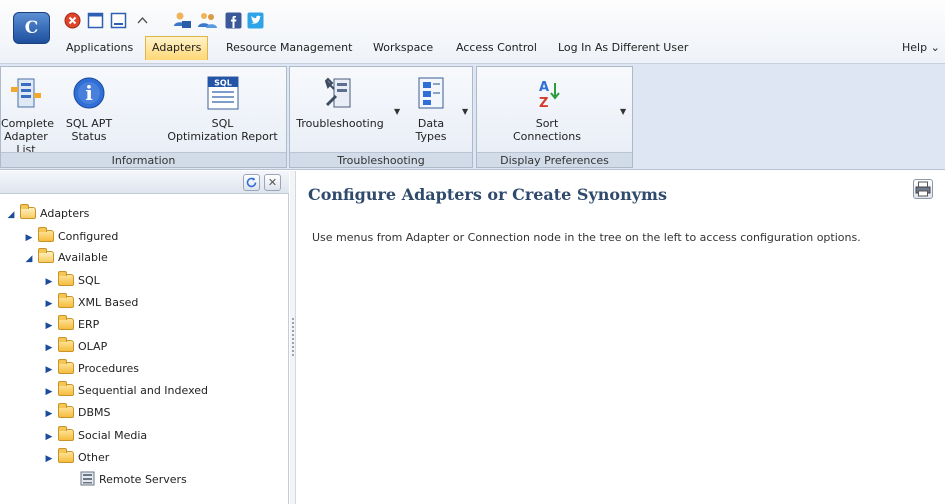  I want to click on user-sql-icon, so click(182, 20).